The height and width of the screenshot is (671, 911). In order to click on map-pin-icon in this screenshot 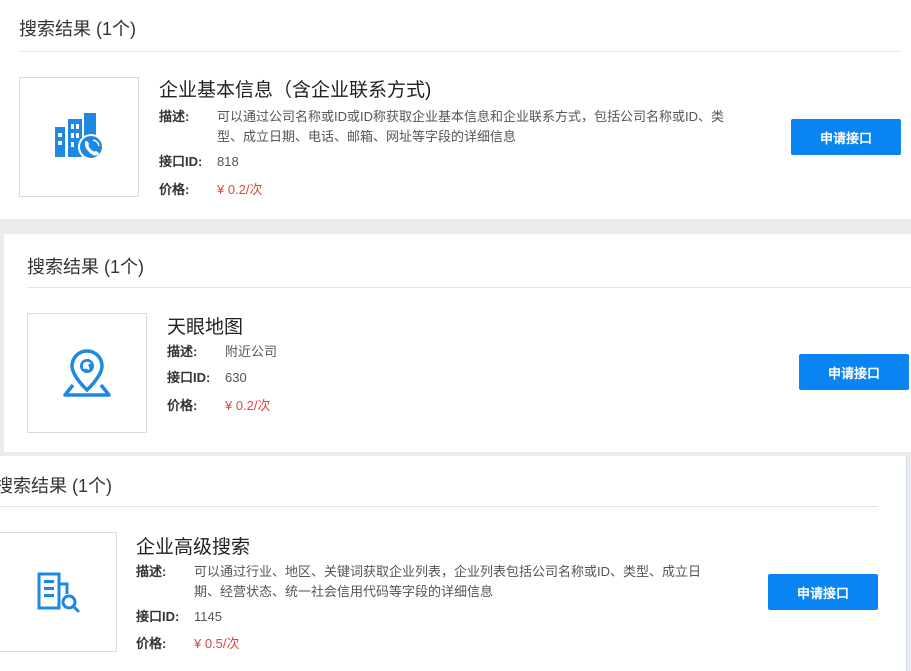, I will do `click(87, 373)`.